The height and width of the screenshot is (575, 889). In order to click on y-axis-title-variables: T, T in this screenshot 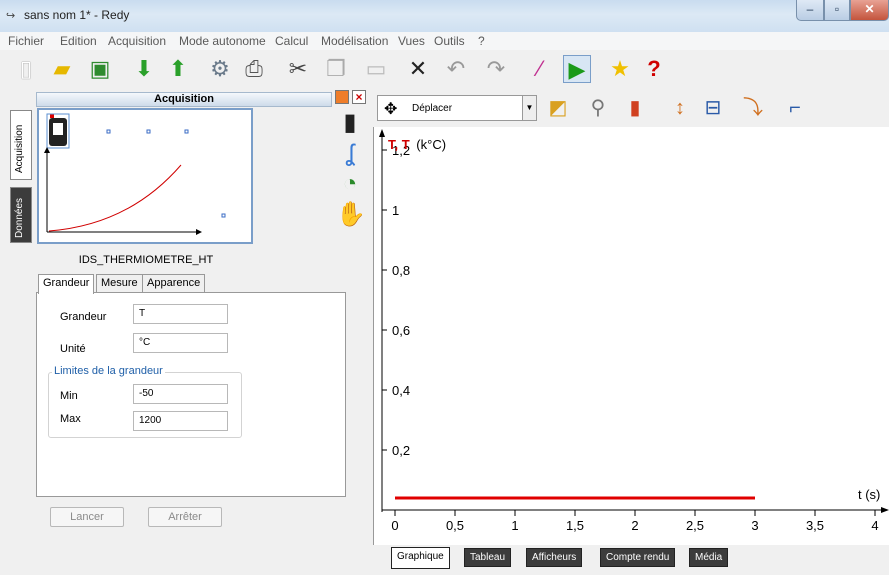, I will do `click(399, 144)`.